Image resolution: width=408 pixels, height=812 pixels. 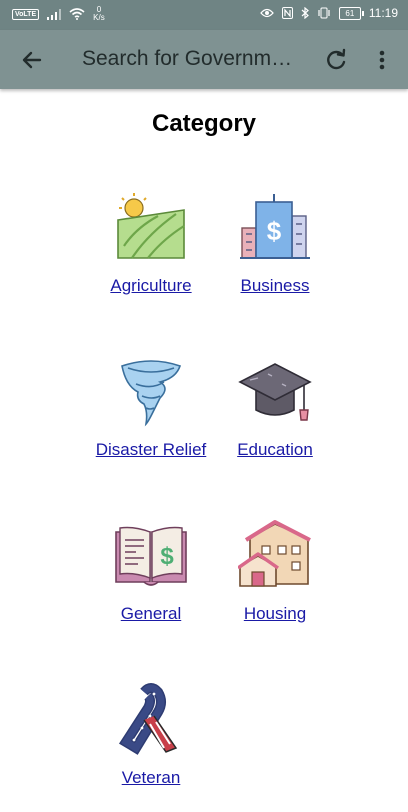 What do you see at coordinates (32, 60) in the screenshot?
I see `arrow-left-icon` at bounding box center [32, 60].